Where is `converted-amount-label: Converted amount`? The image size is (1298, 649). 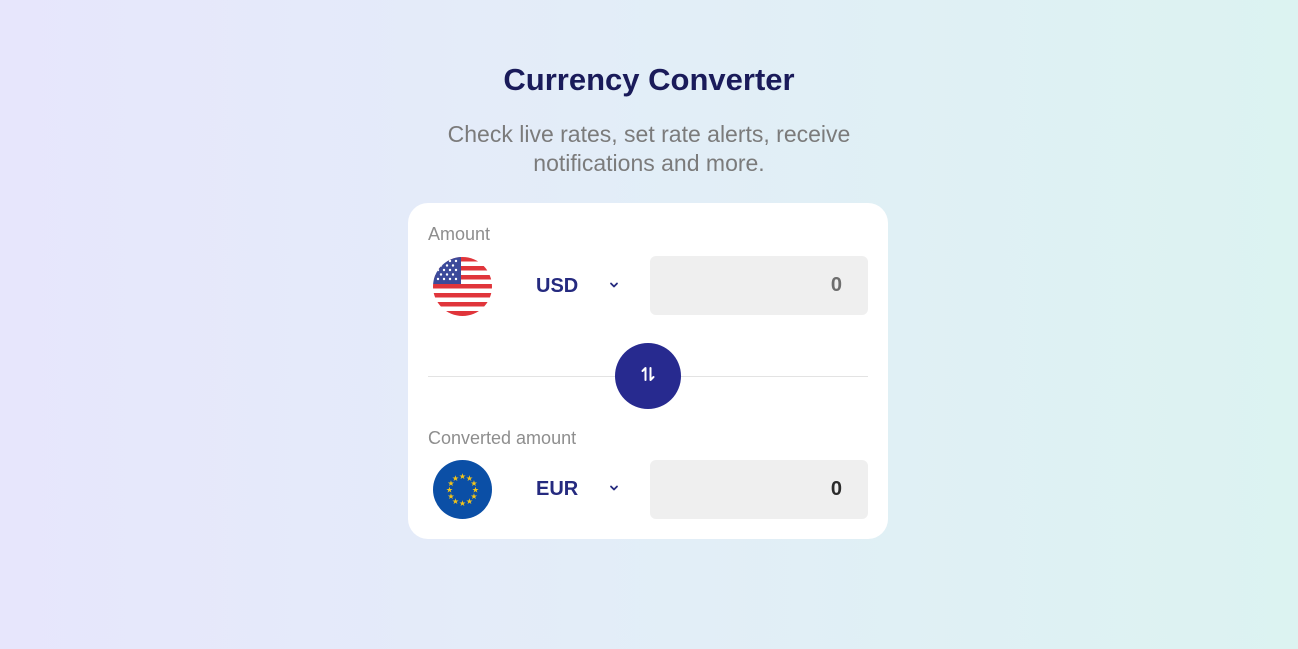
converted-amount-label: Converted amount is located at coordinates (502, 438).